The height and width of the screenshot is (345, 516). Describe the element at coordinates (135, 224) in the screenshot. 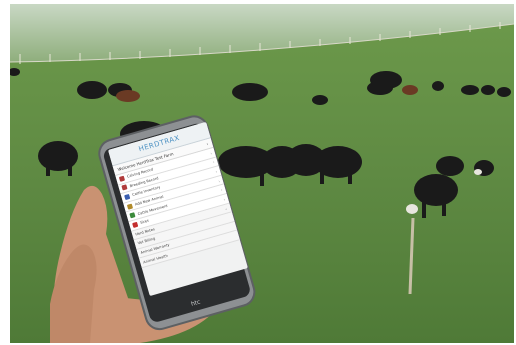

I see `sires-icon` at that location.